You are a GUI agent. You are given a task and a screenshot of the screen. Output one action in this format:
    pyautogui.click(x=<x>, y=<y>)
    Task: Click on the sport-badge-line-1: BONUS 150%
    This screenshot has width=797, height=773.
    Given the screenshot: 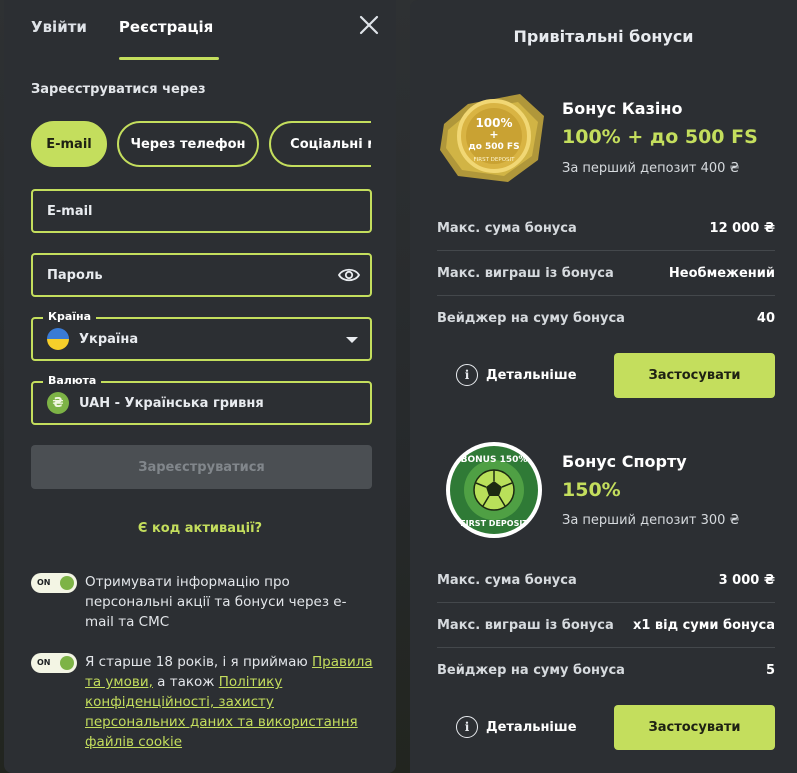 What is the action you would take?
    pyautogui.click(x=494, y=460)
    